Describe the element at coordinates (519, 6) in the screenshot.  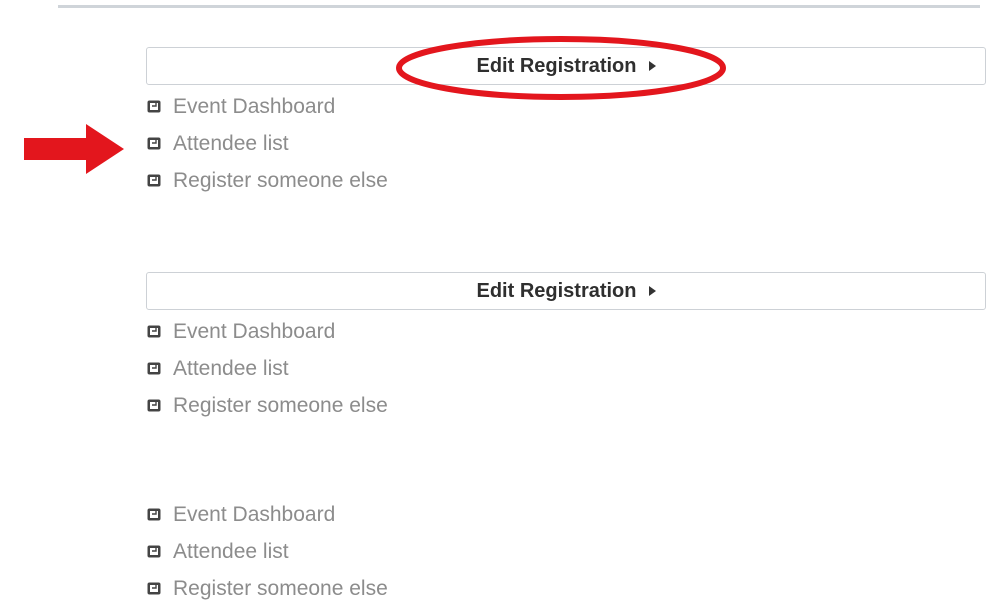
I see `top-divider` at that location.